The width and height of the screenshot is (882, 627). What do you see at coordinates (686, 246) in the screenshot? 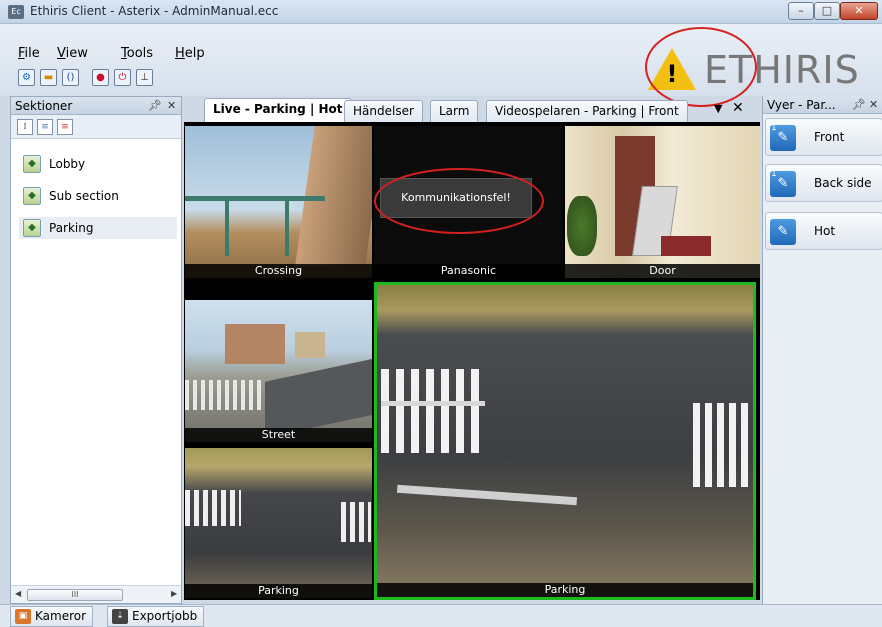
I see `scene-rug` at bounding box center [686, 246].